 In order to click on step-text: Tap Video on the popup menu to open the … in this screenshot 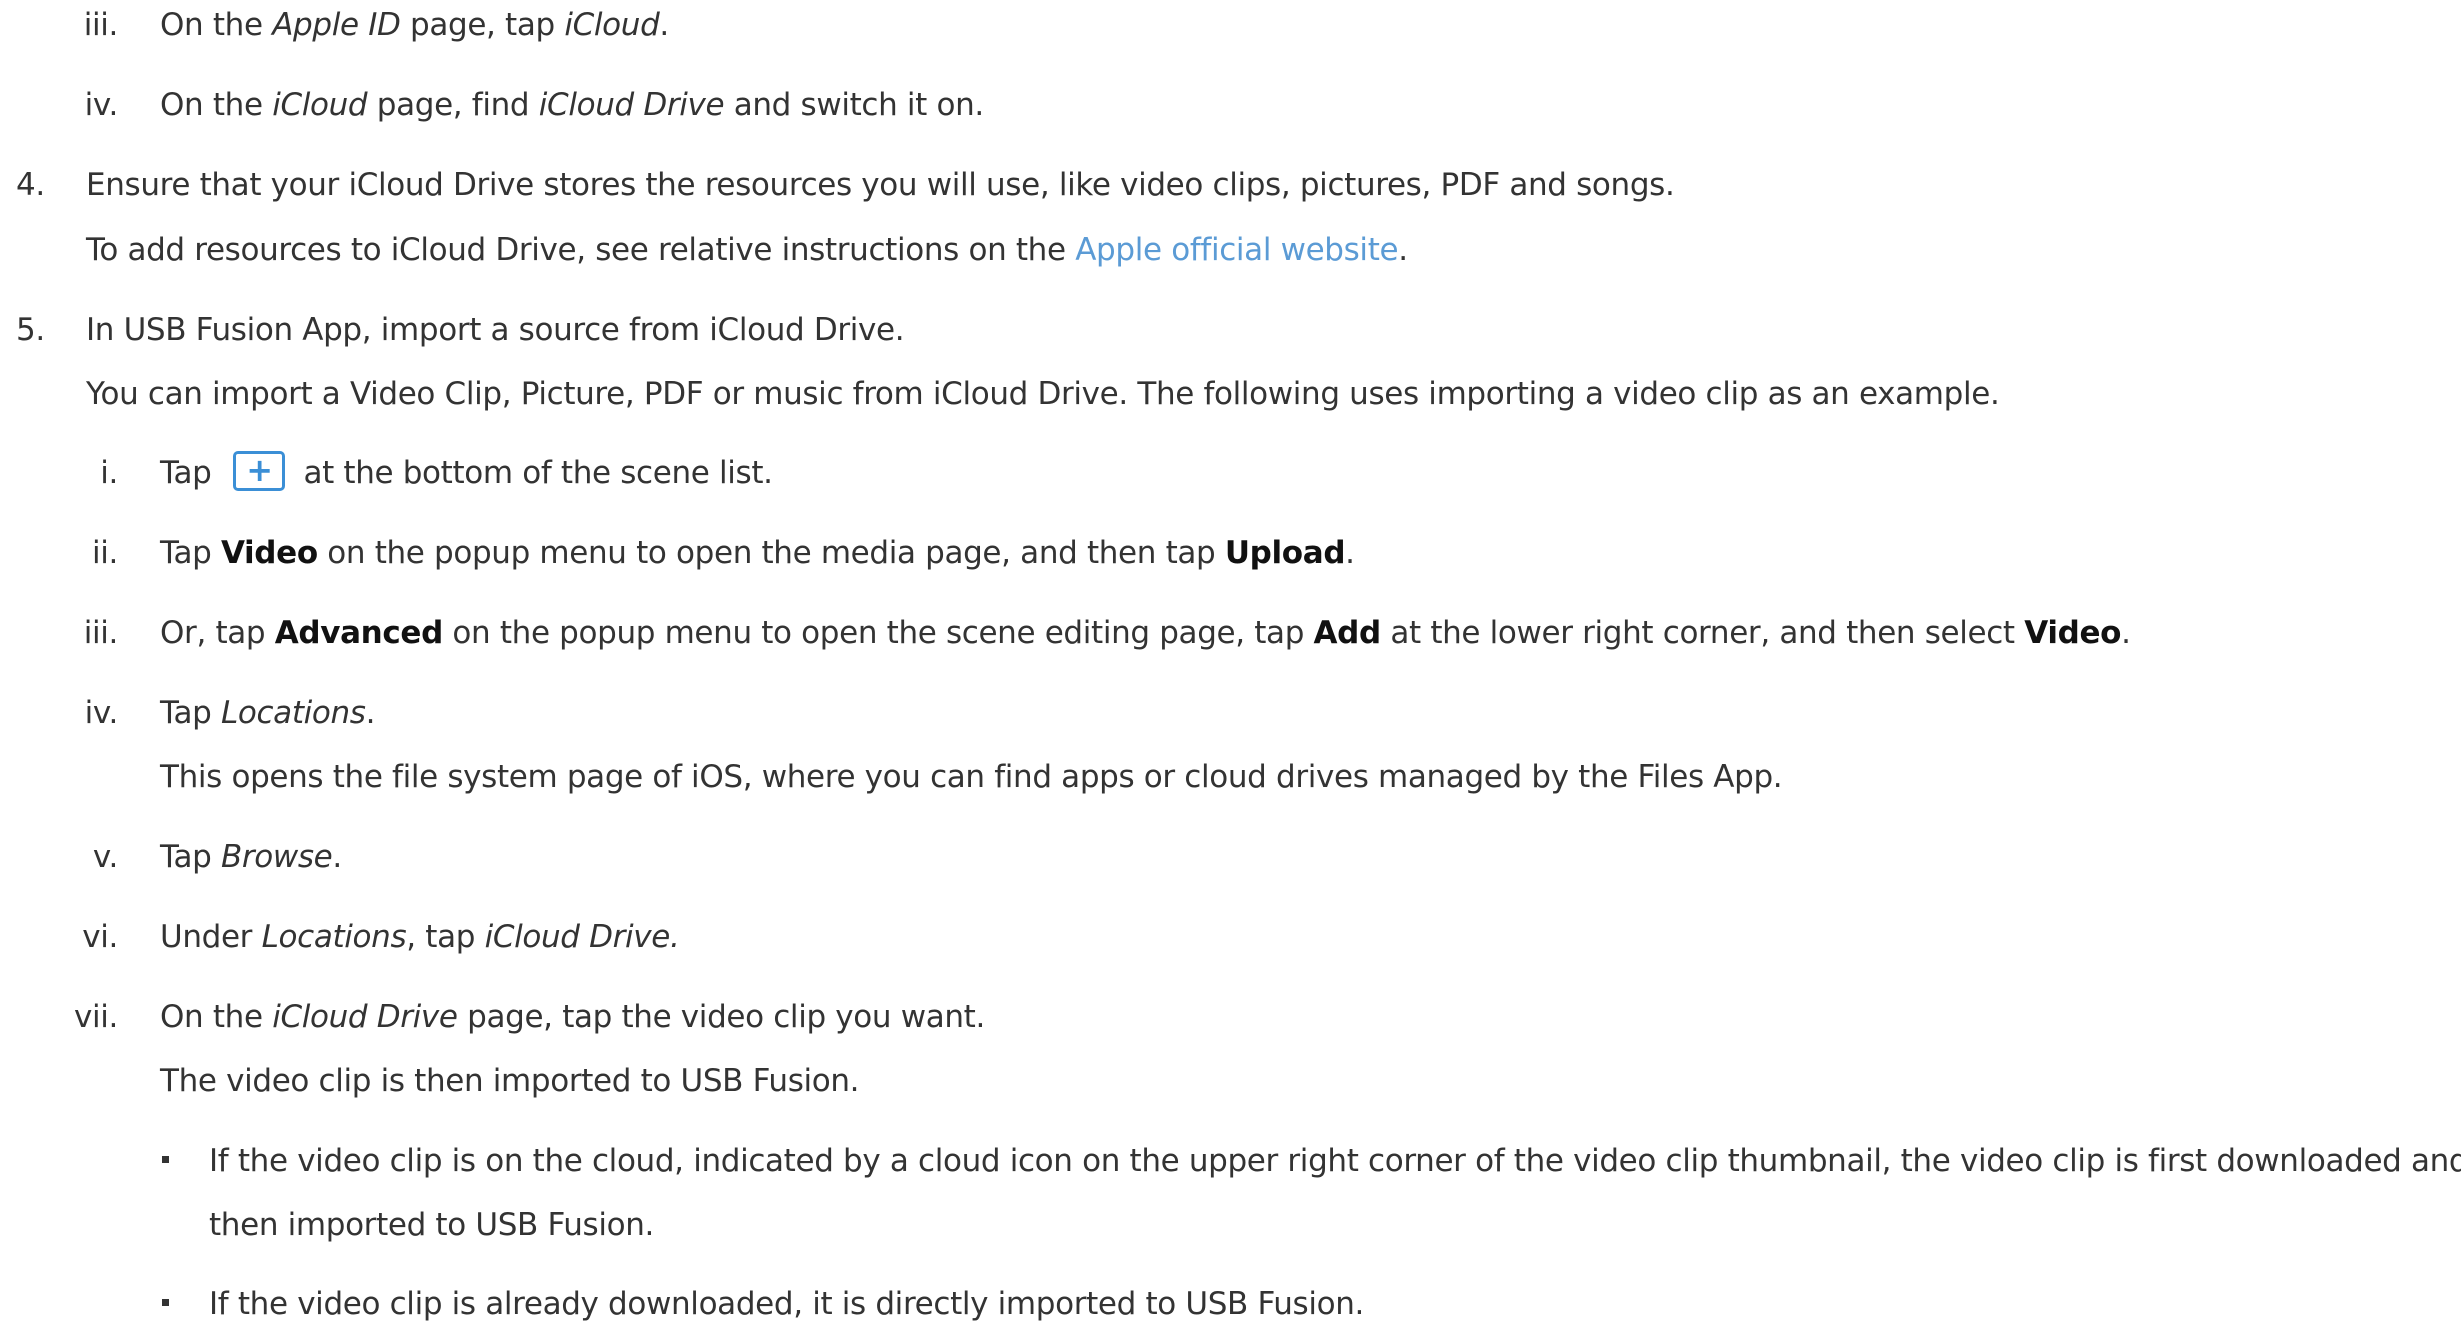, I will do `click(757, 553)`.